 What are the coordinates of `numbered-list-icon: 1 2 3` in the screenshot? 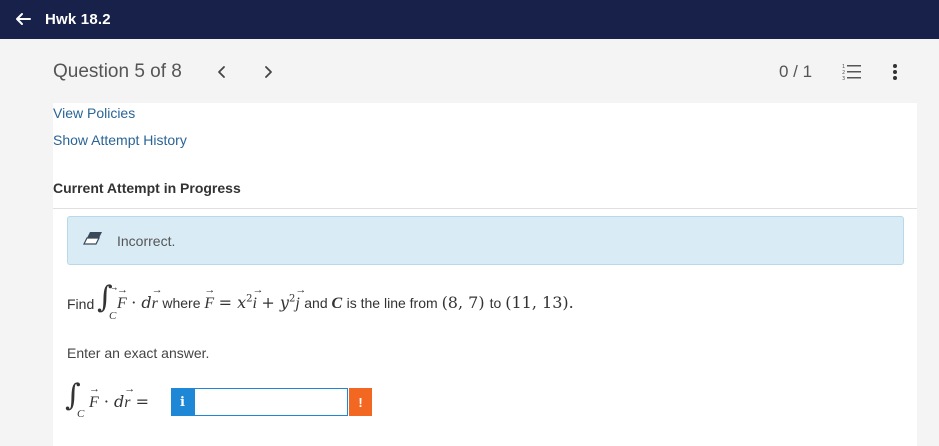 It's located at (852, 72).